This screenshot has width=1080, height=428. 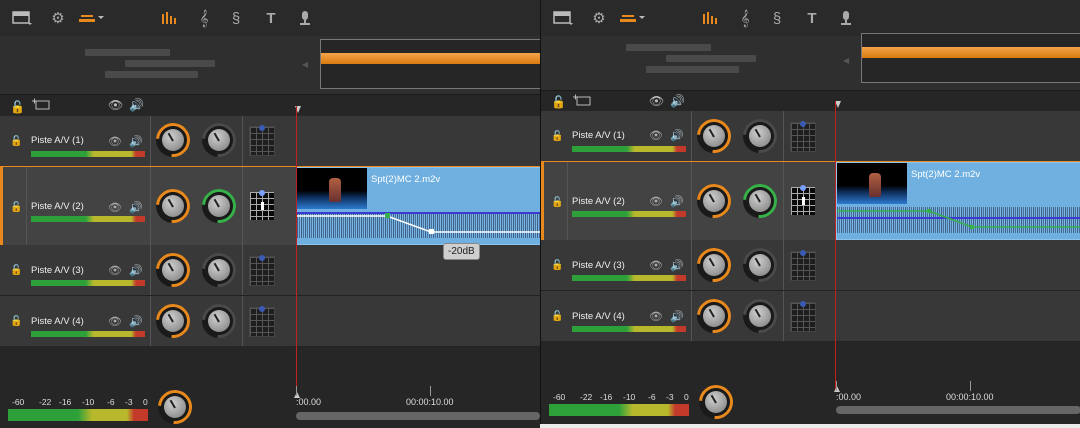 What do you see at coordinates (629, 329) in the screenshot?
I see `track-level-meter` at bounding box center [629, 329].